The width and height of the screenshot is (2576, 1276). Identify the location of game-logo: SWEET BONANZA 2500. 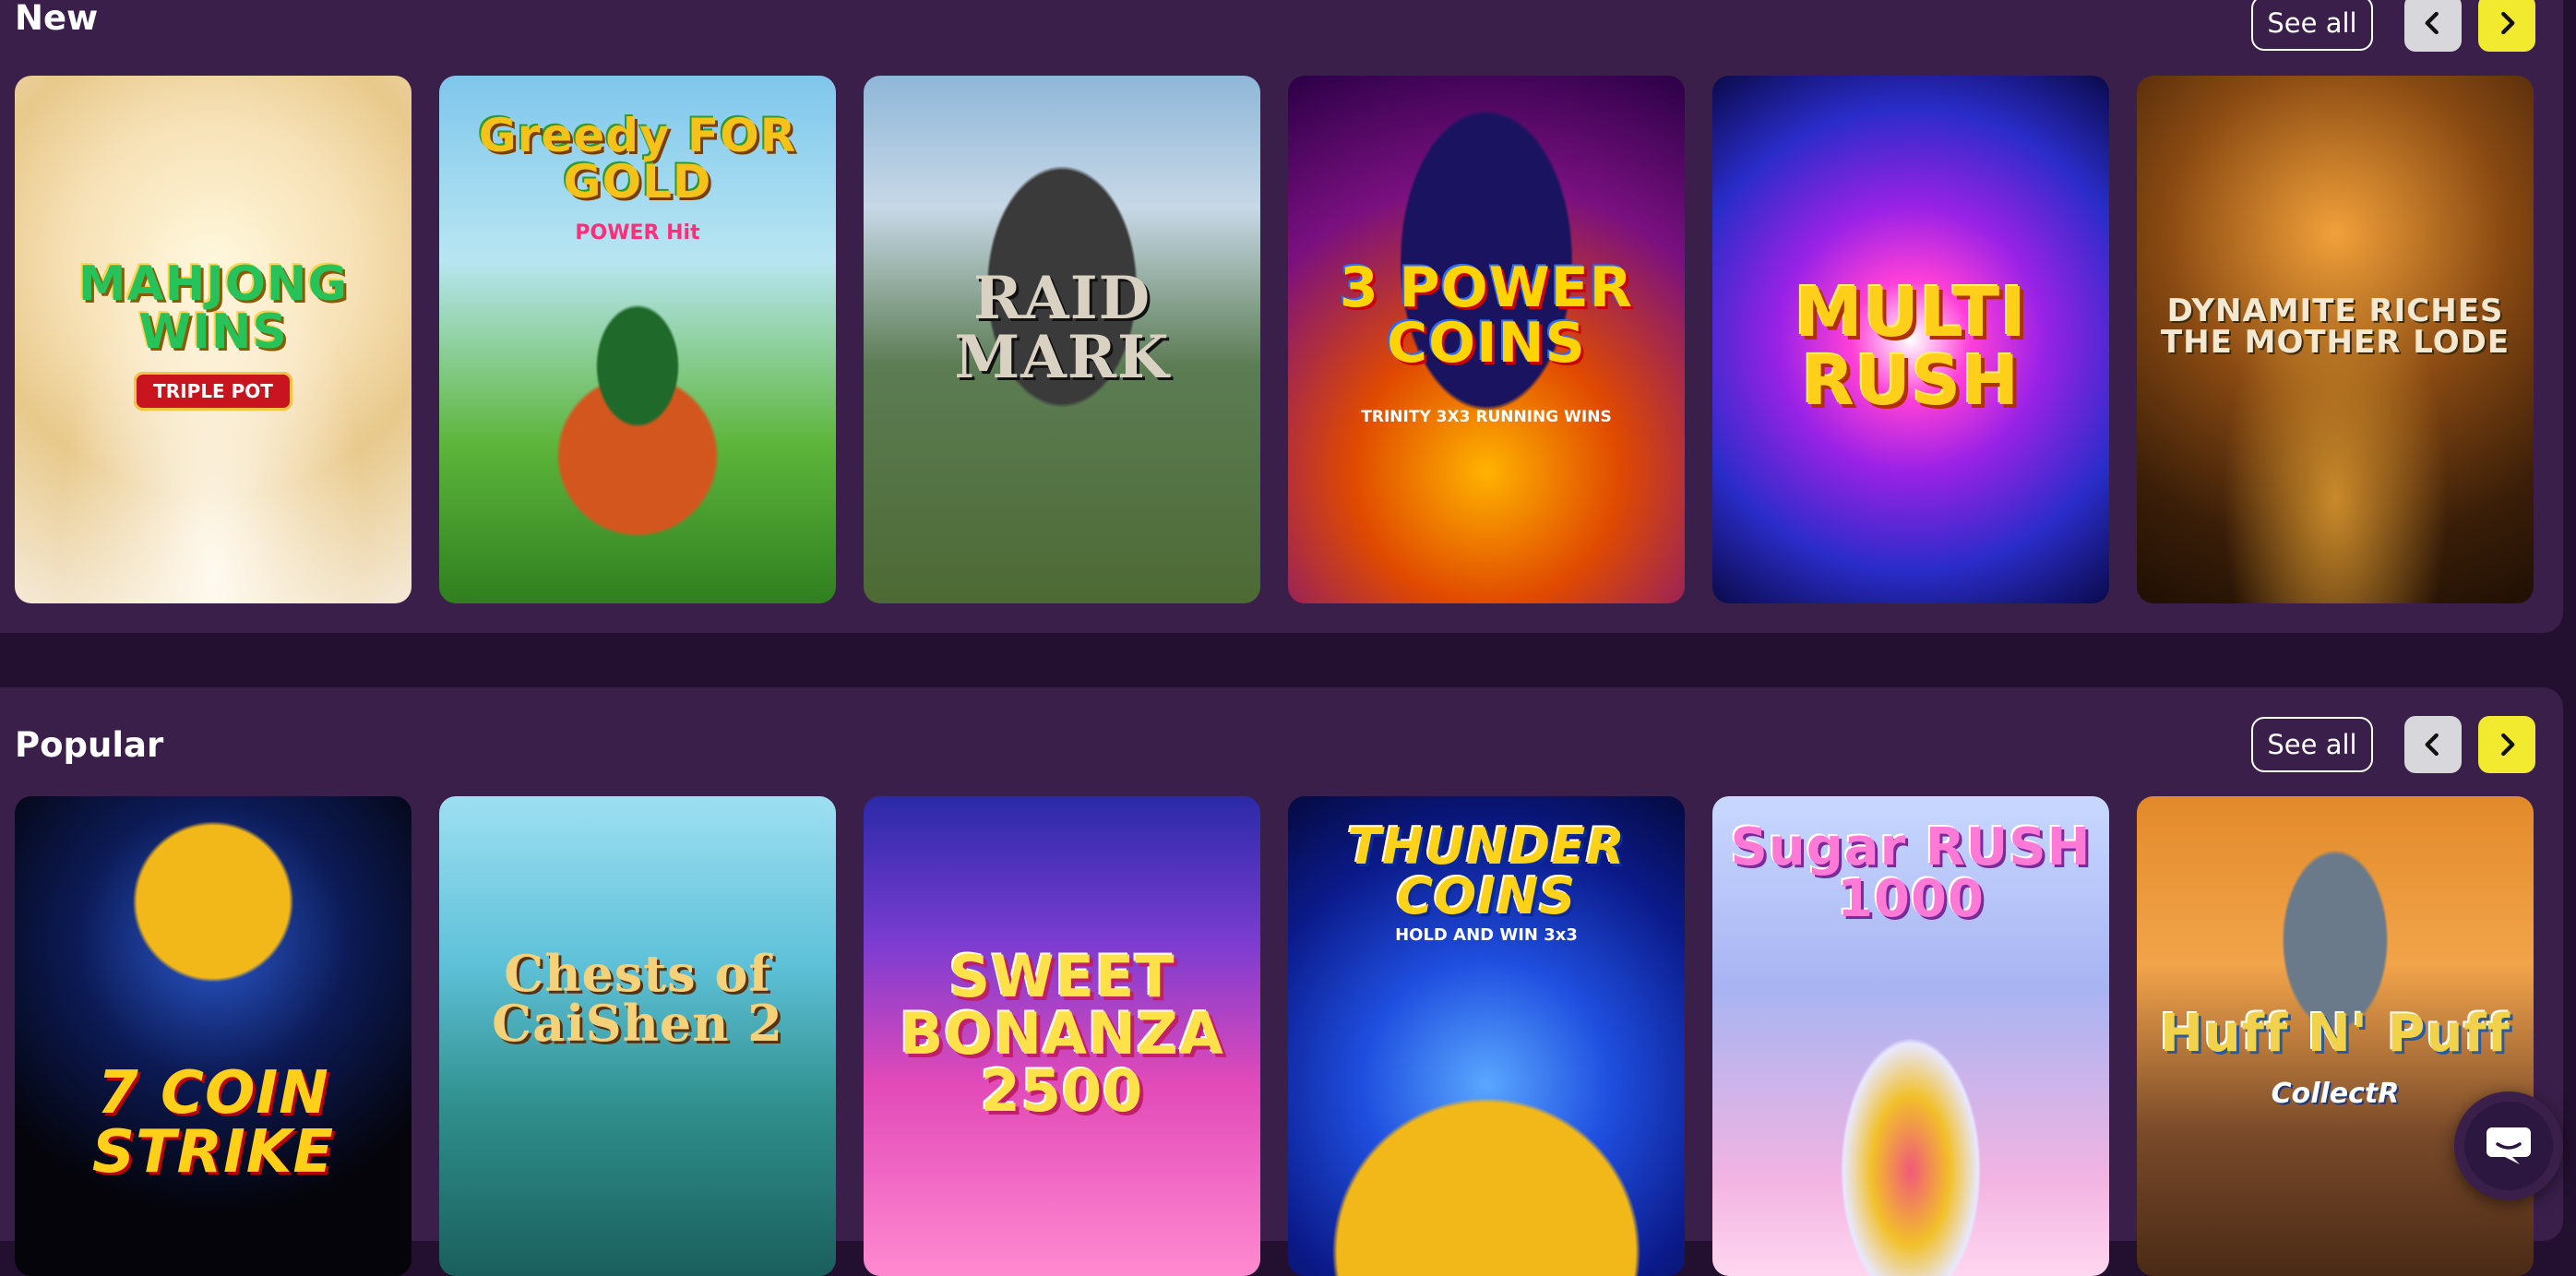
(1062, 1034).